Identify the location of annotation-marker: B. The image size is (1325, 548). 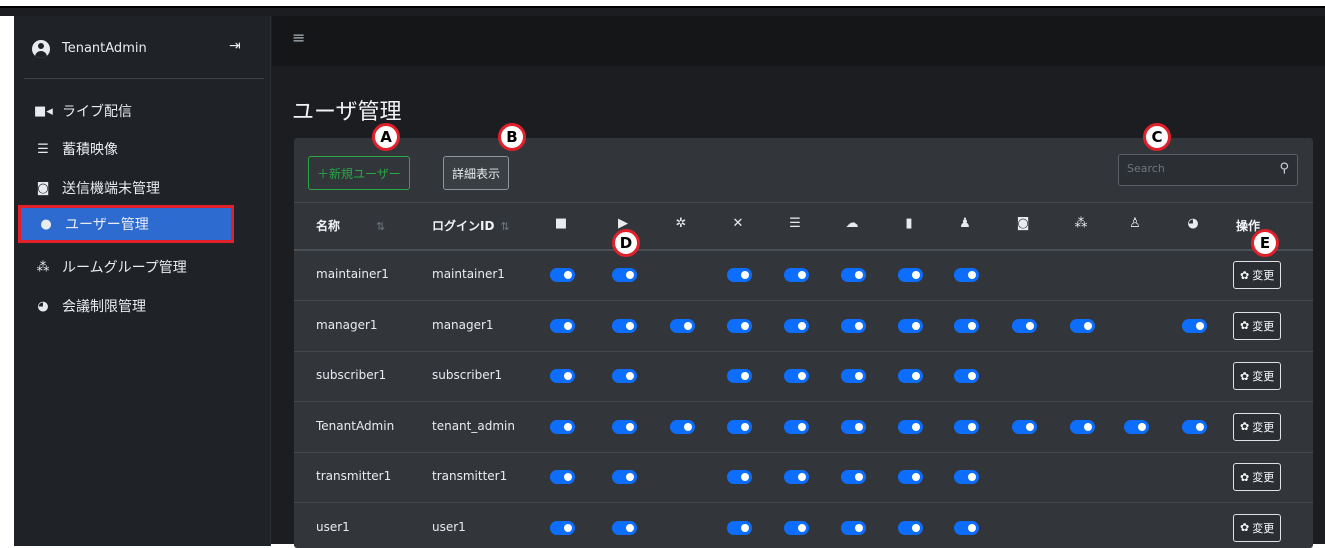
(512, 137).